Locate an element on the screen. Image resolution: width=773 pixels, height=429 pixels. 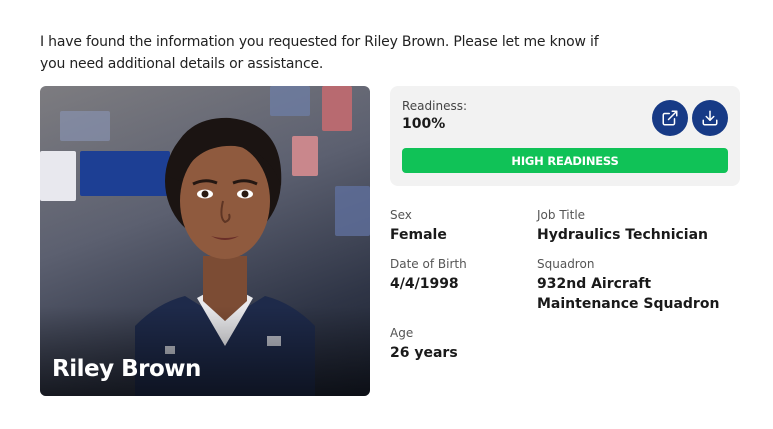
open-external-button is located at coordinates (670, 118).